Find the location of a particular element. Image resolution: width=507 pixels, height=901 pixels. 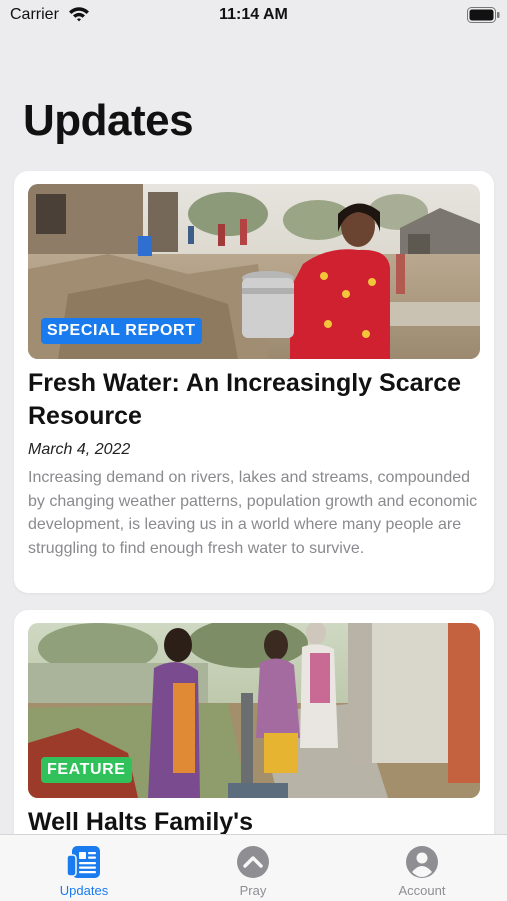

page-title: Updates is located at coordinates (108, 120).